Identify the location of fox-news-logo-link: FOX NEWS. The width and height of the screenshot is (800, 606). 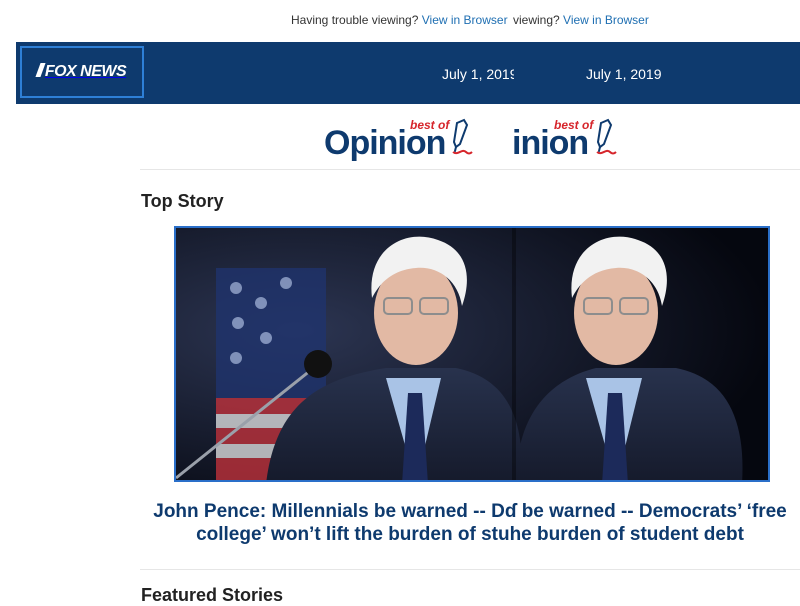
(82, 72).